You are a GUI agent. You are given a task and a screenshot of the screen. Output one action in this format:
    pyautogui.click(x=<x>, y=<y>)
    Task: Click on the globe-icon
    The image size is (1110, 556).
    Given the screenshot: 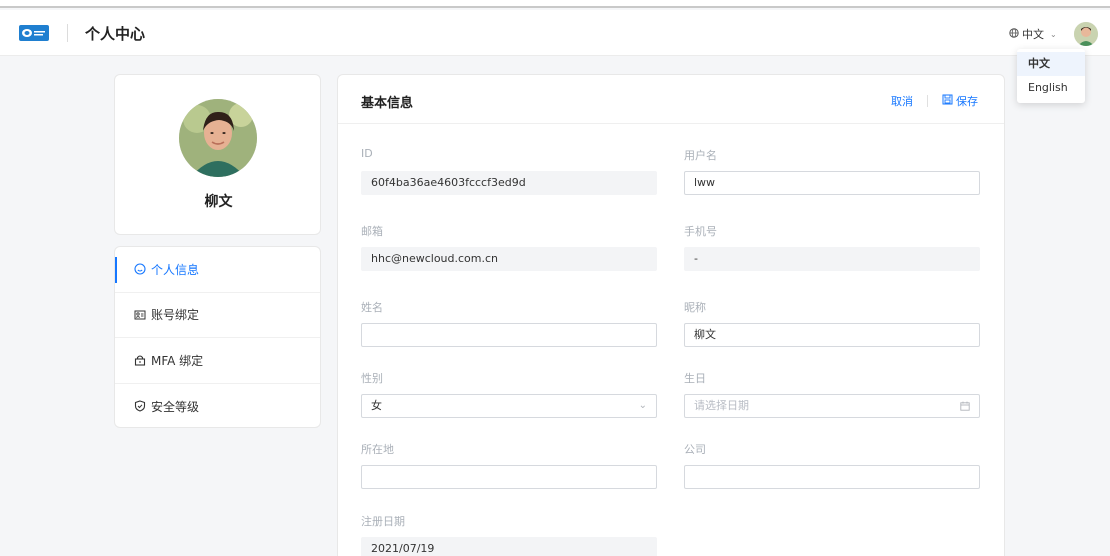 What is the action you would take?
    pyautogui.click(x=1014, y=34)
    